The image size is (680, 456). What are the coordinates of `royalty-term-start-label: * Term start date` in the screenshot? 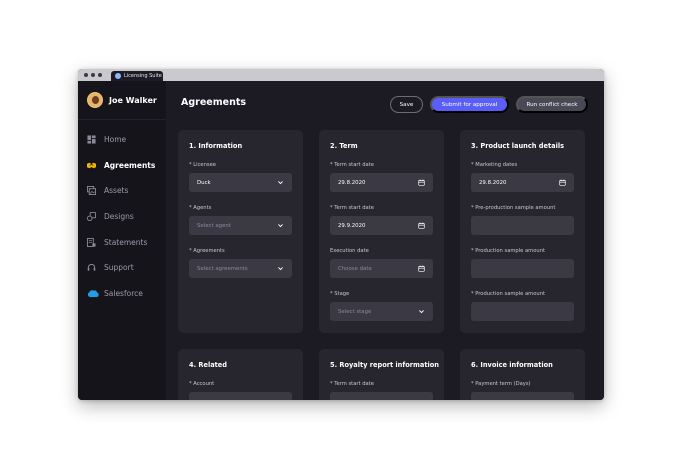 It's located at (352, 384).